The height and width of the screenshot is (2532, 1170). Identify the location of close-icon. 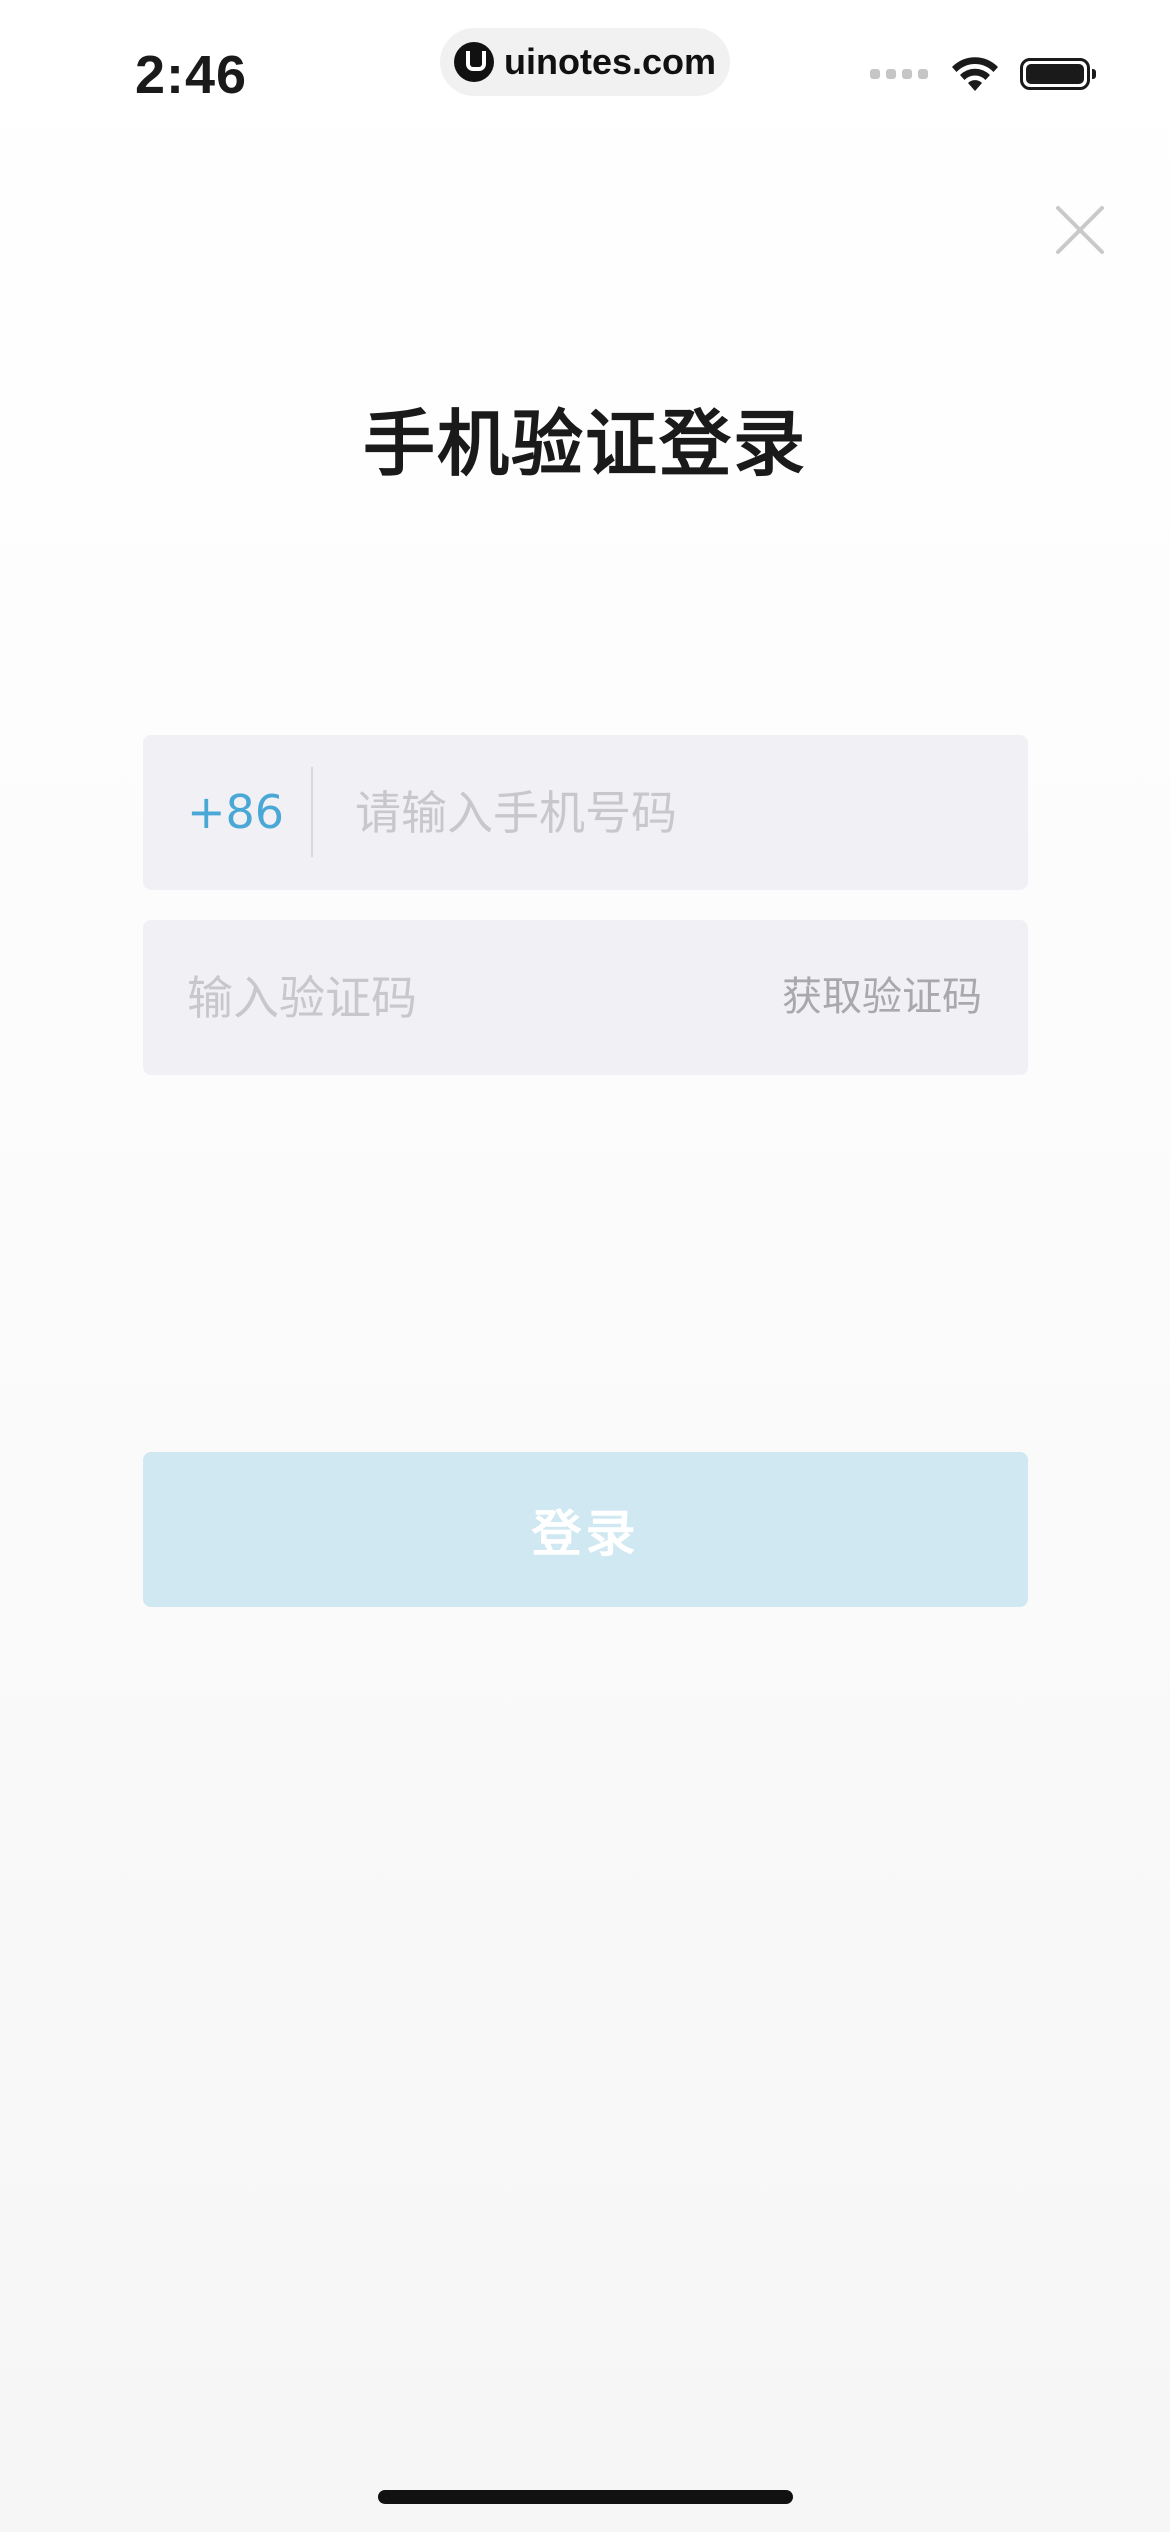
(1080, 230).